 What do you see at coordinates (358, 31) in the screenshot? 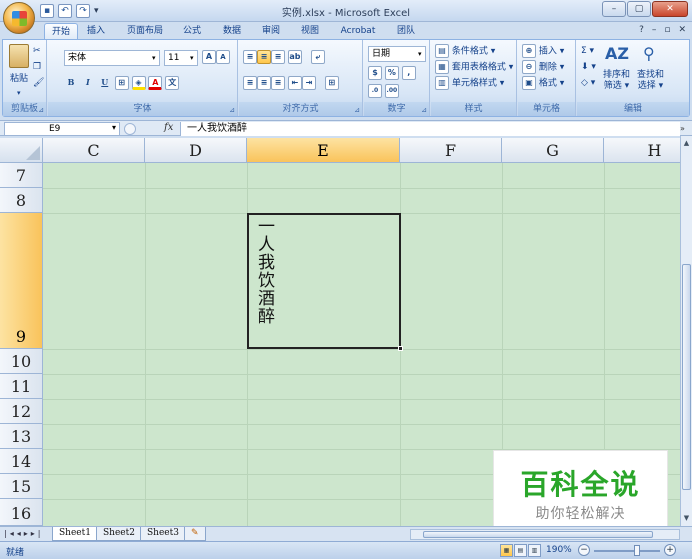
I see `tab-acrobat: Acrobat` at bounding box center [358, 31].